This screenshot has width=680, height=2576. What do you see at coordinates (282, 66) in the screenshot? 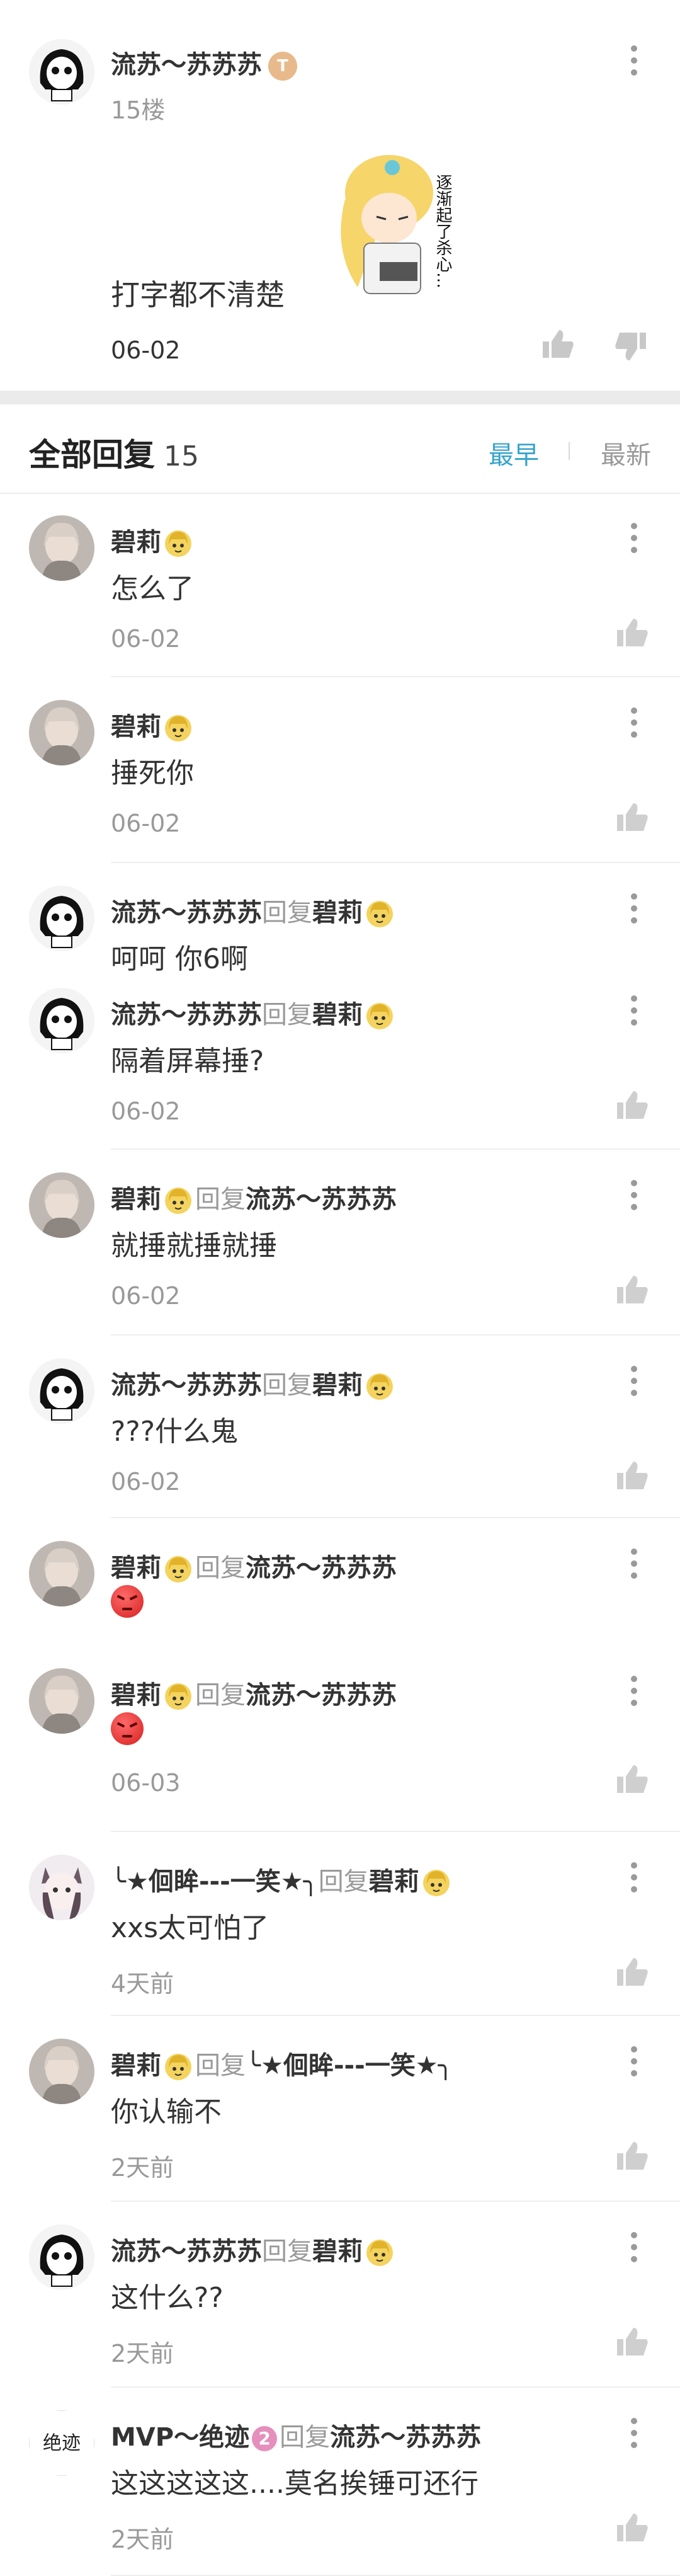
I see `level-badge: T` at bounding box center [282, 66].